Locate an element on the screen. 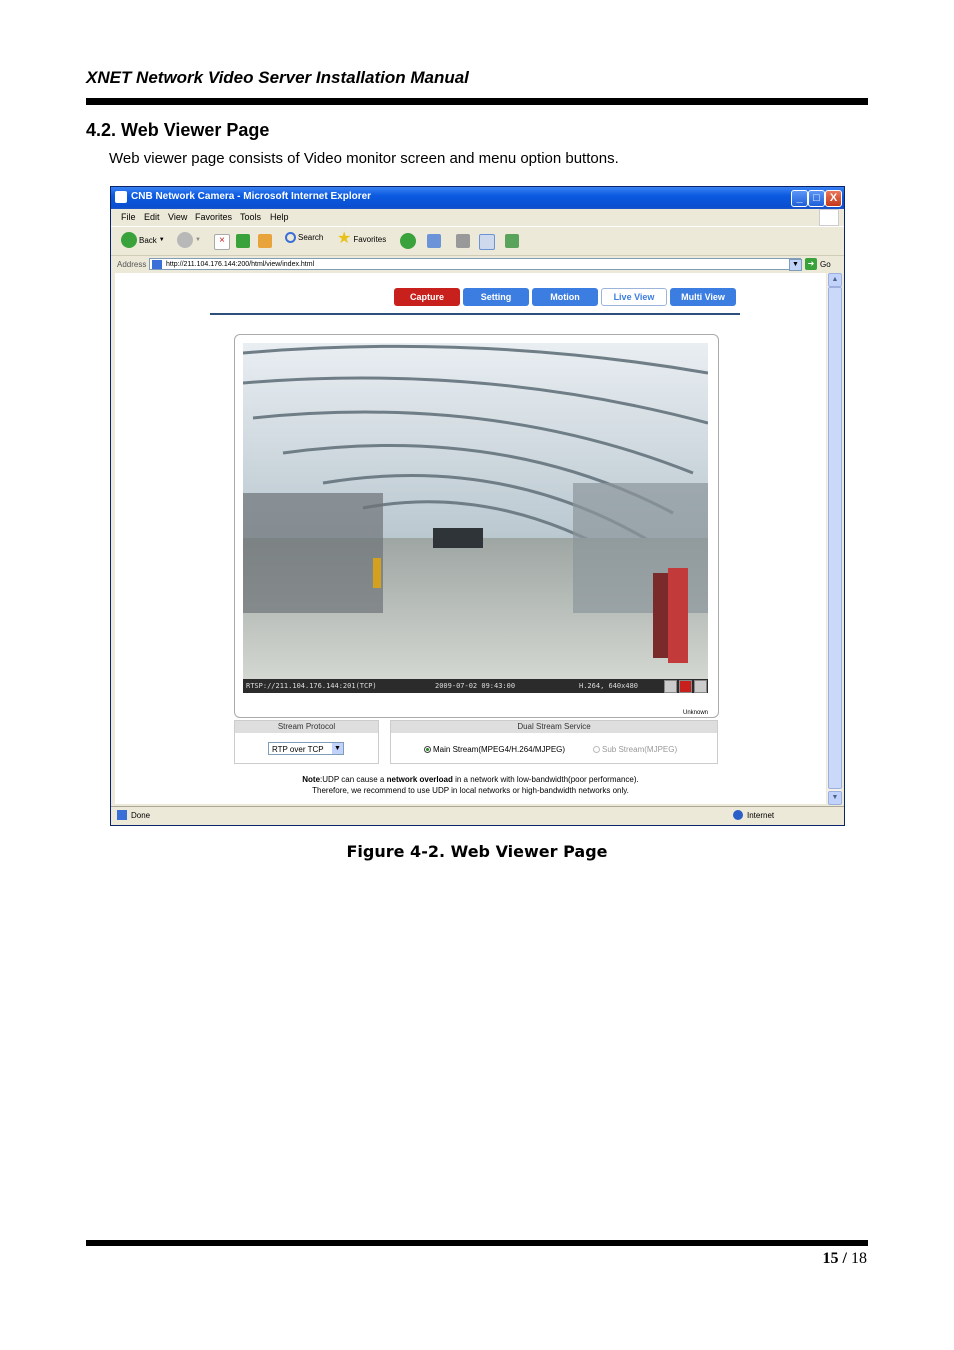 The width and height of the screenshot is (954, 1350). osd-codec: H.264, 640x480 is located at coordinates (609, 686).